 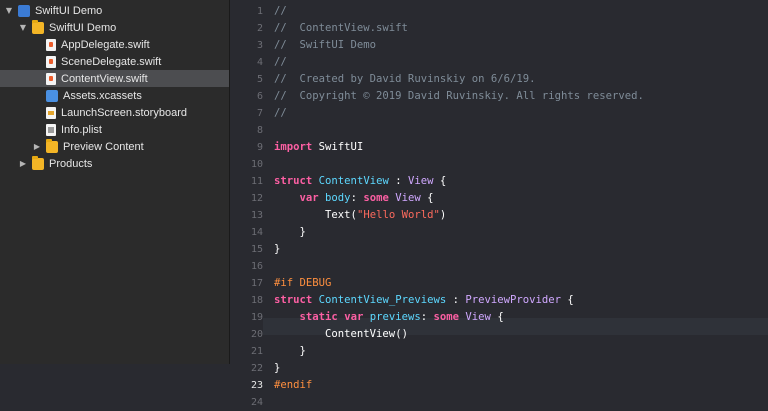 I want to click on code-token: //, so click(x=280, y=11).